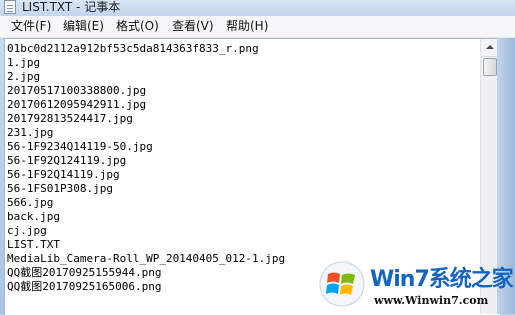 Image resolution: width=515 pixels, height=315 pixels. I want to click on text-line: back.jpg, so click(33, 216).